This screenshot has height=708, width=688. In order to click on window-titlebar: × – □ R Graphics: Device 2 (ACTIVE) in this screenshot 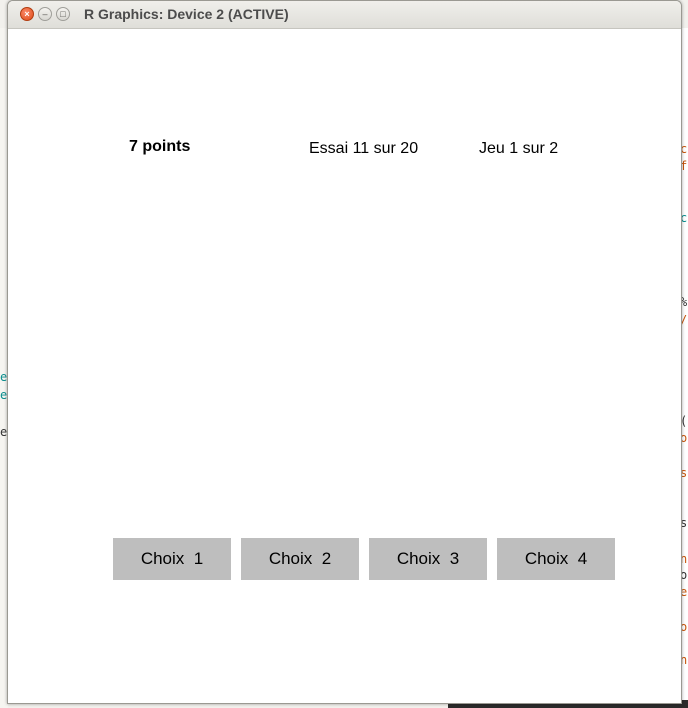, I will do `click(344, 15)`.